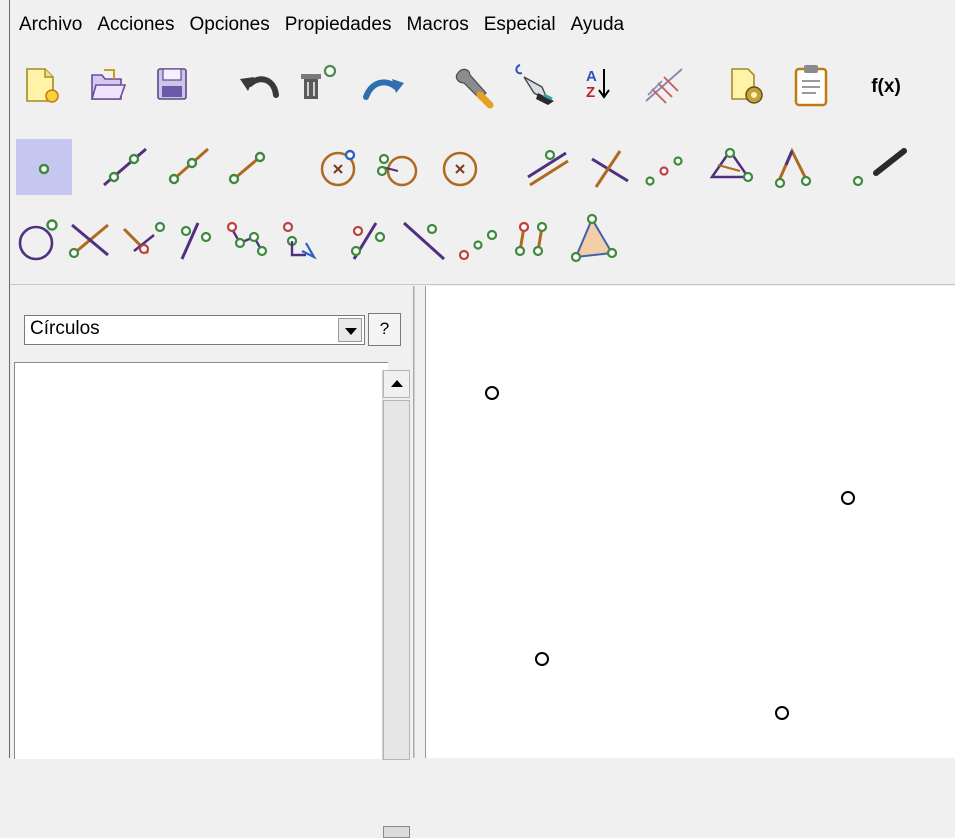  I want to click on list-scrollbar, so click(396, 604).